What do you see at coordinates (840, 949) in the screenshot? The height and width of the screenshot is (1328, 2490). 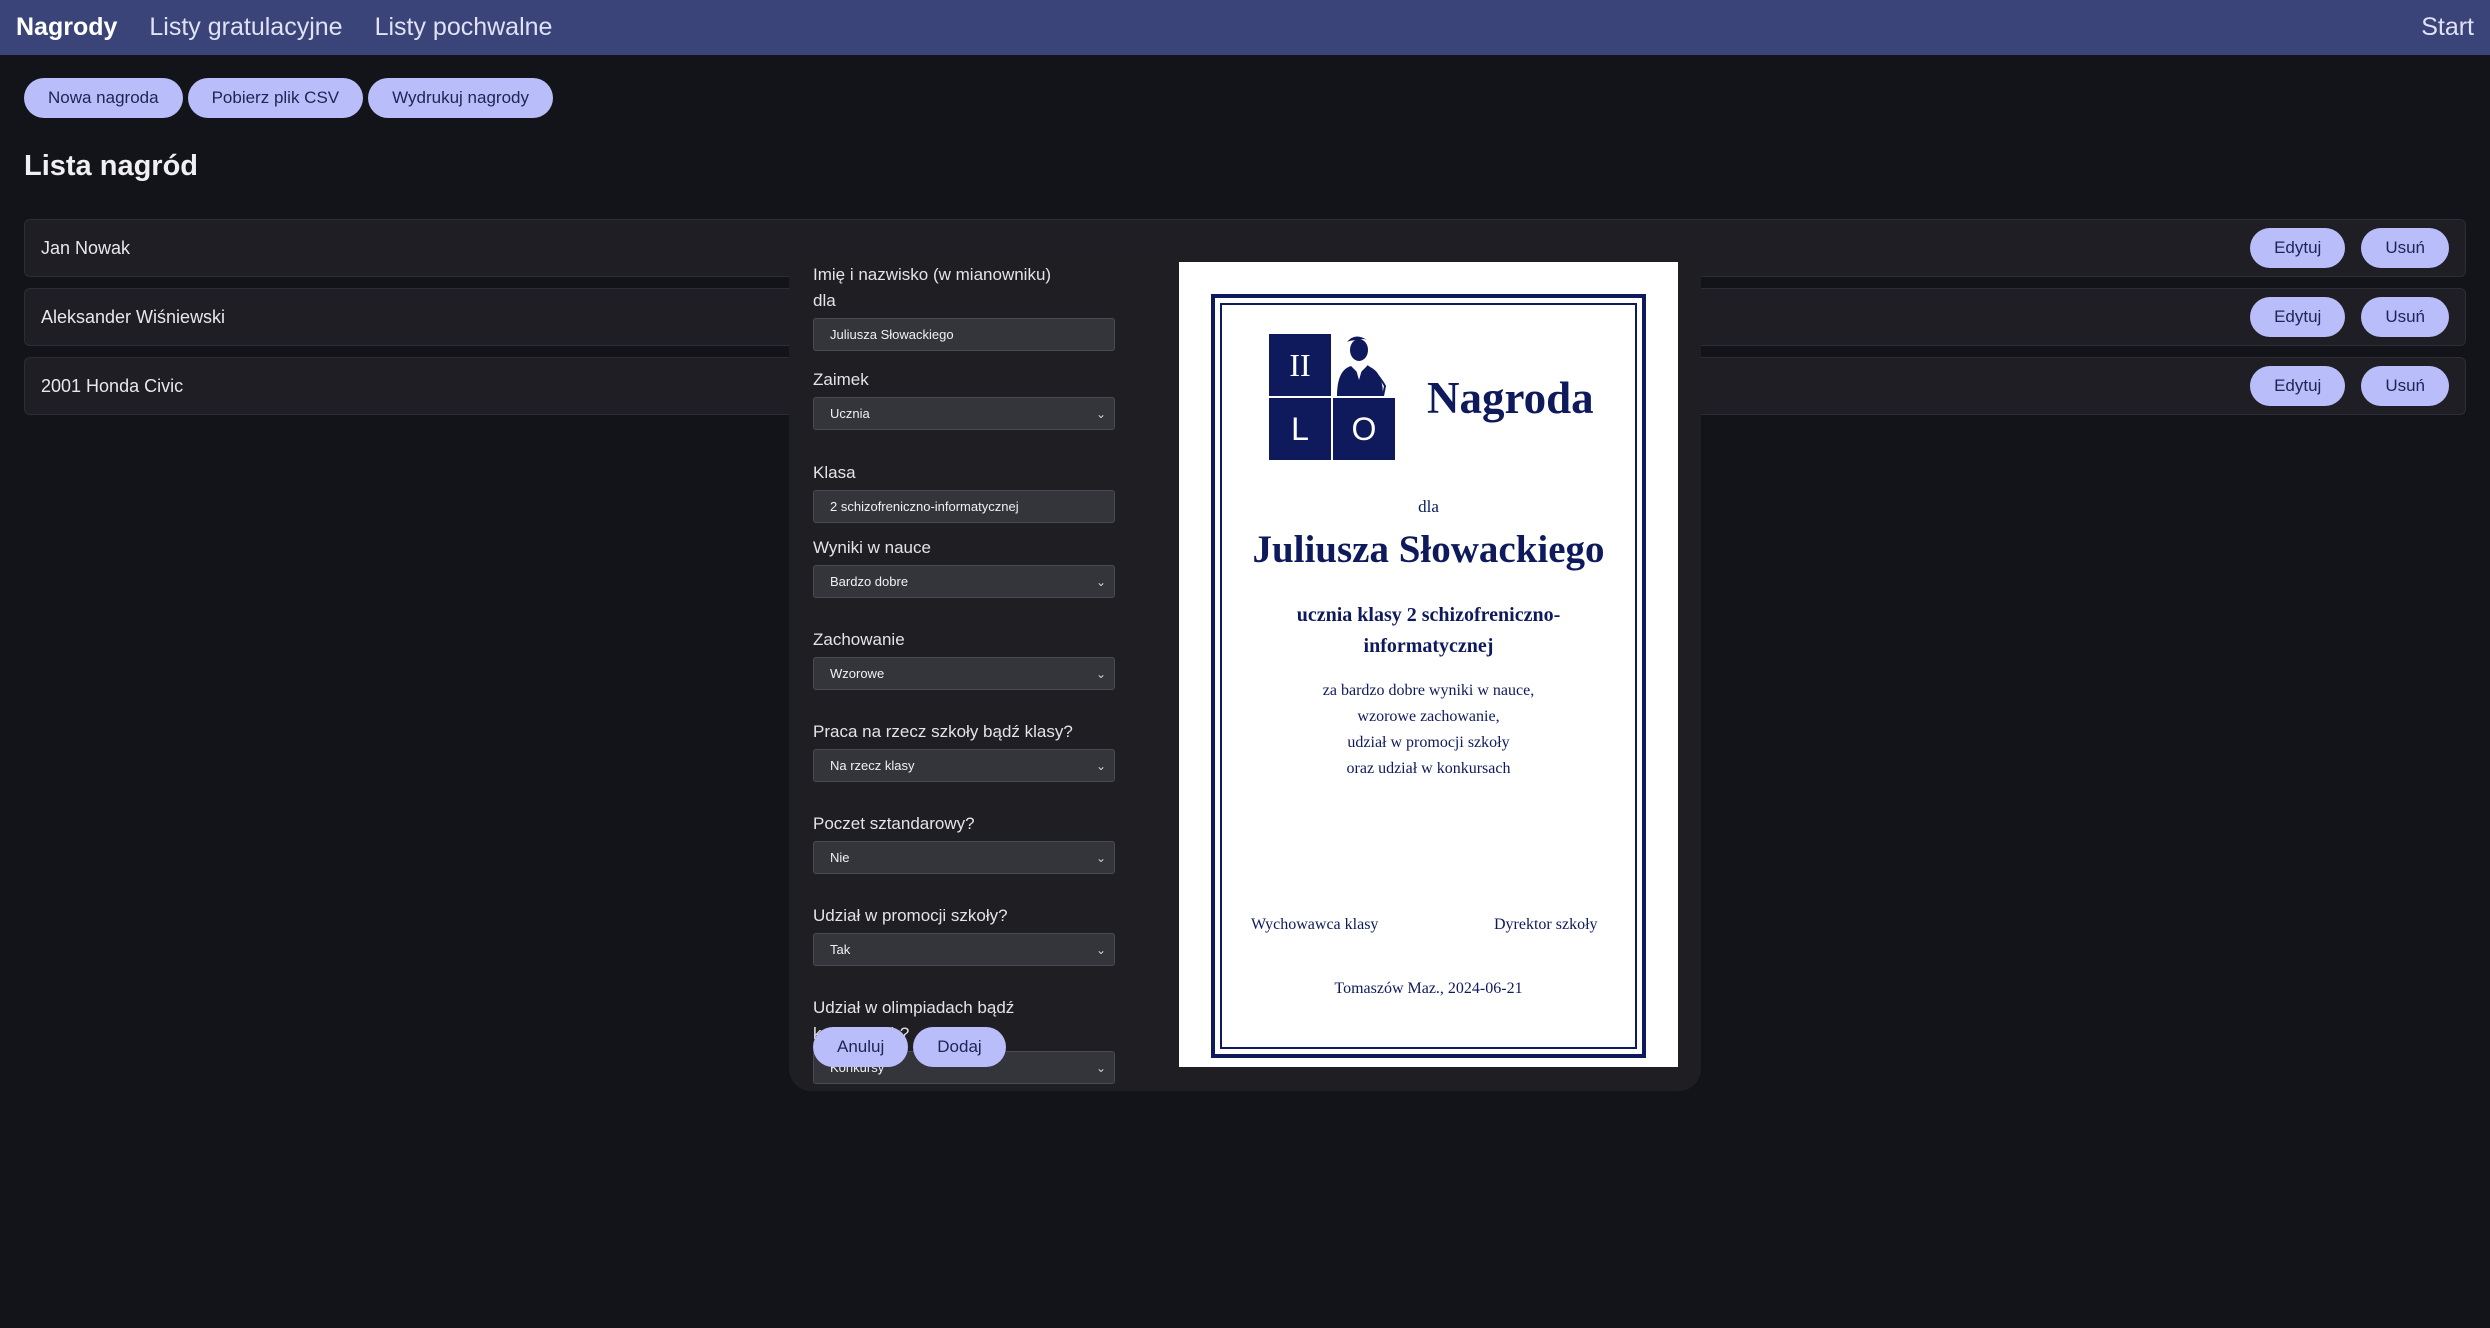 I see `promo-select-value: Tak` at bounding box center [840, 949].